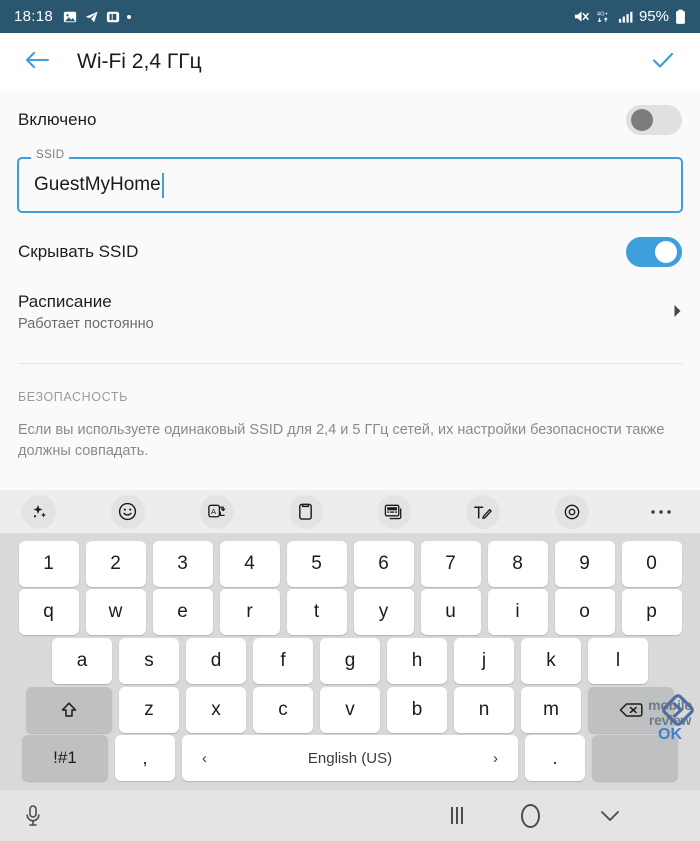 The width and height of the screenshot is (700, 841). I want to click on settings-gear-icon, so click(572, 511).